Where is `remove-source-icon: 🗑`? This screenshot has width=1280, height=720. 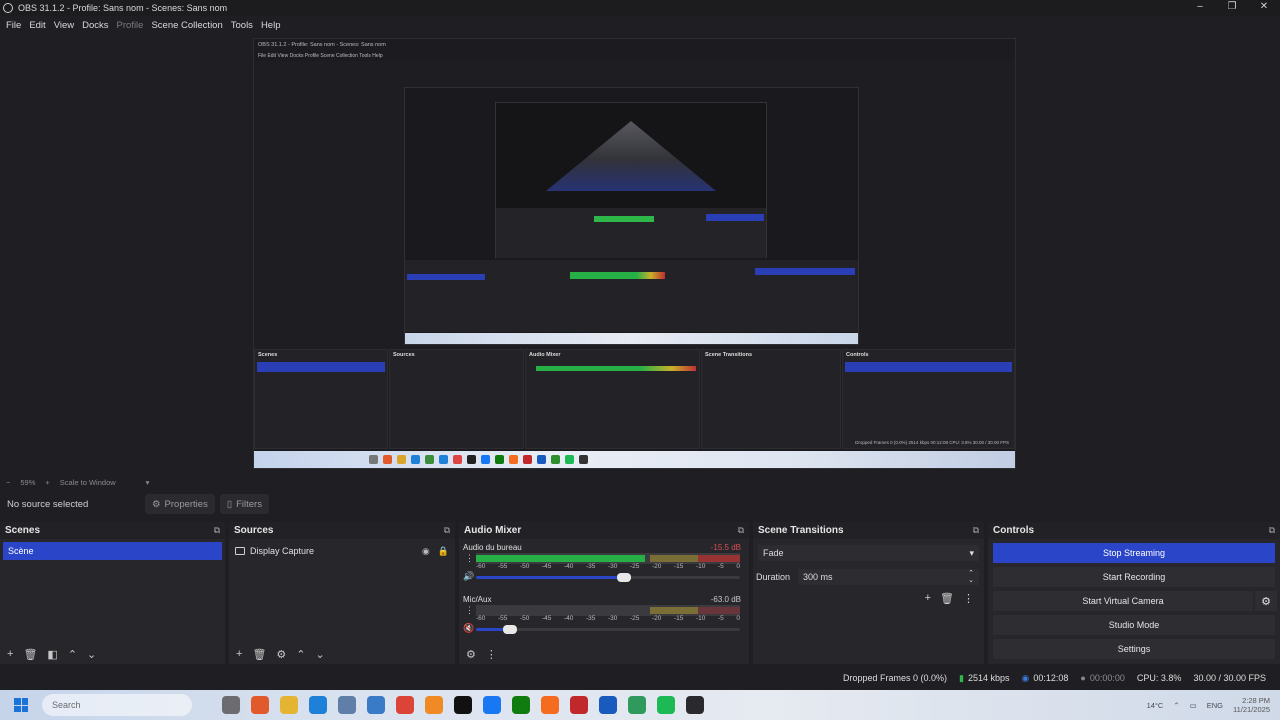
remove-source-icon: 🗑 is located at coordinates (259, 654).